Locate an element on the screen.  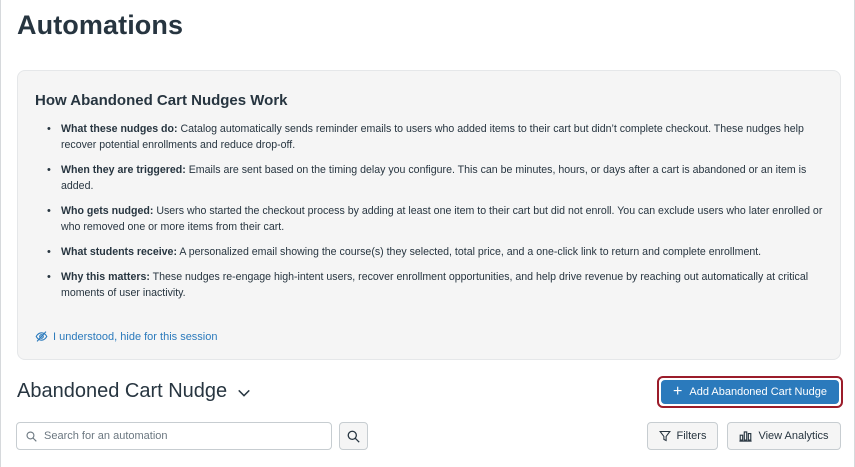
view-analytics-label: View Analytics is located at coordinates (793, 436).